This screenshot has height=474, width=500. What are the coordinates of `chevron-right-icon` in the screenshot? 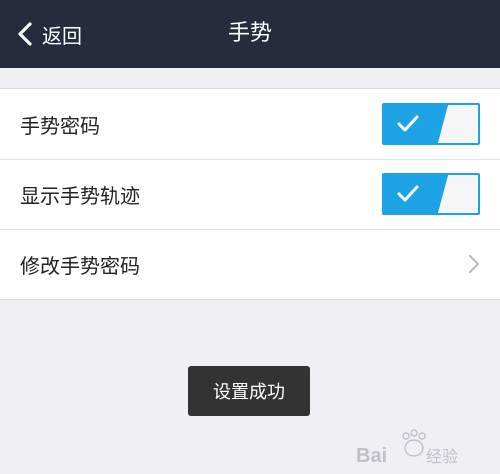 It's located at (474, 264).